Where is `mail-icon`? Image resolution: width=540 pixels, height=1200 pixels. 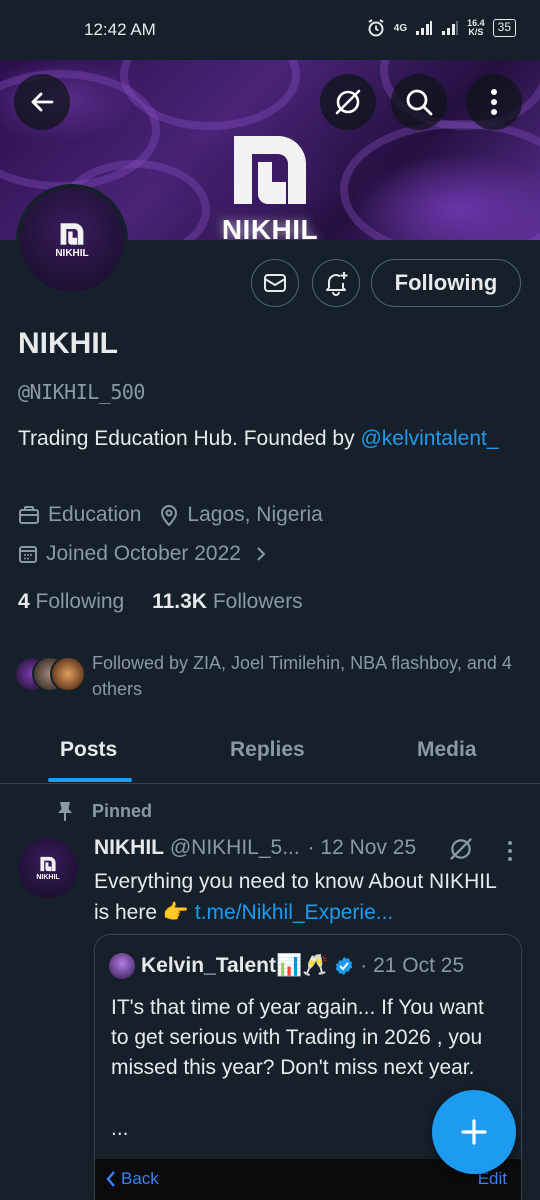
mail-icon is located at coordinates (275, 283).